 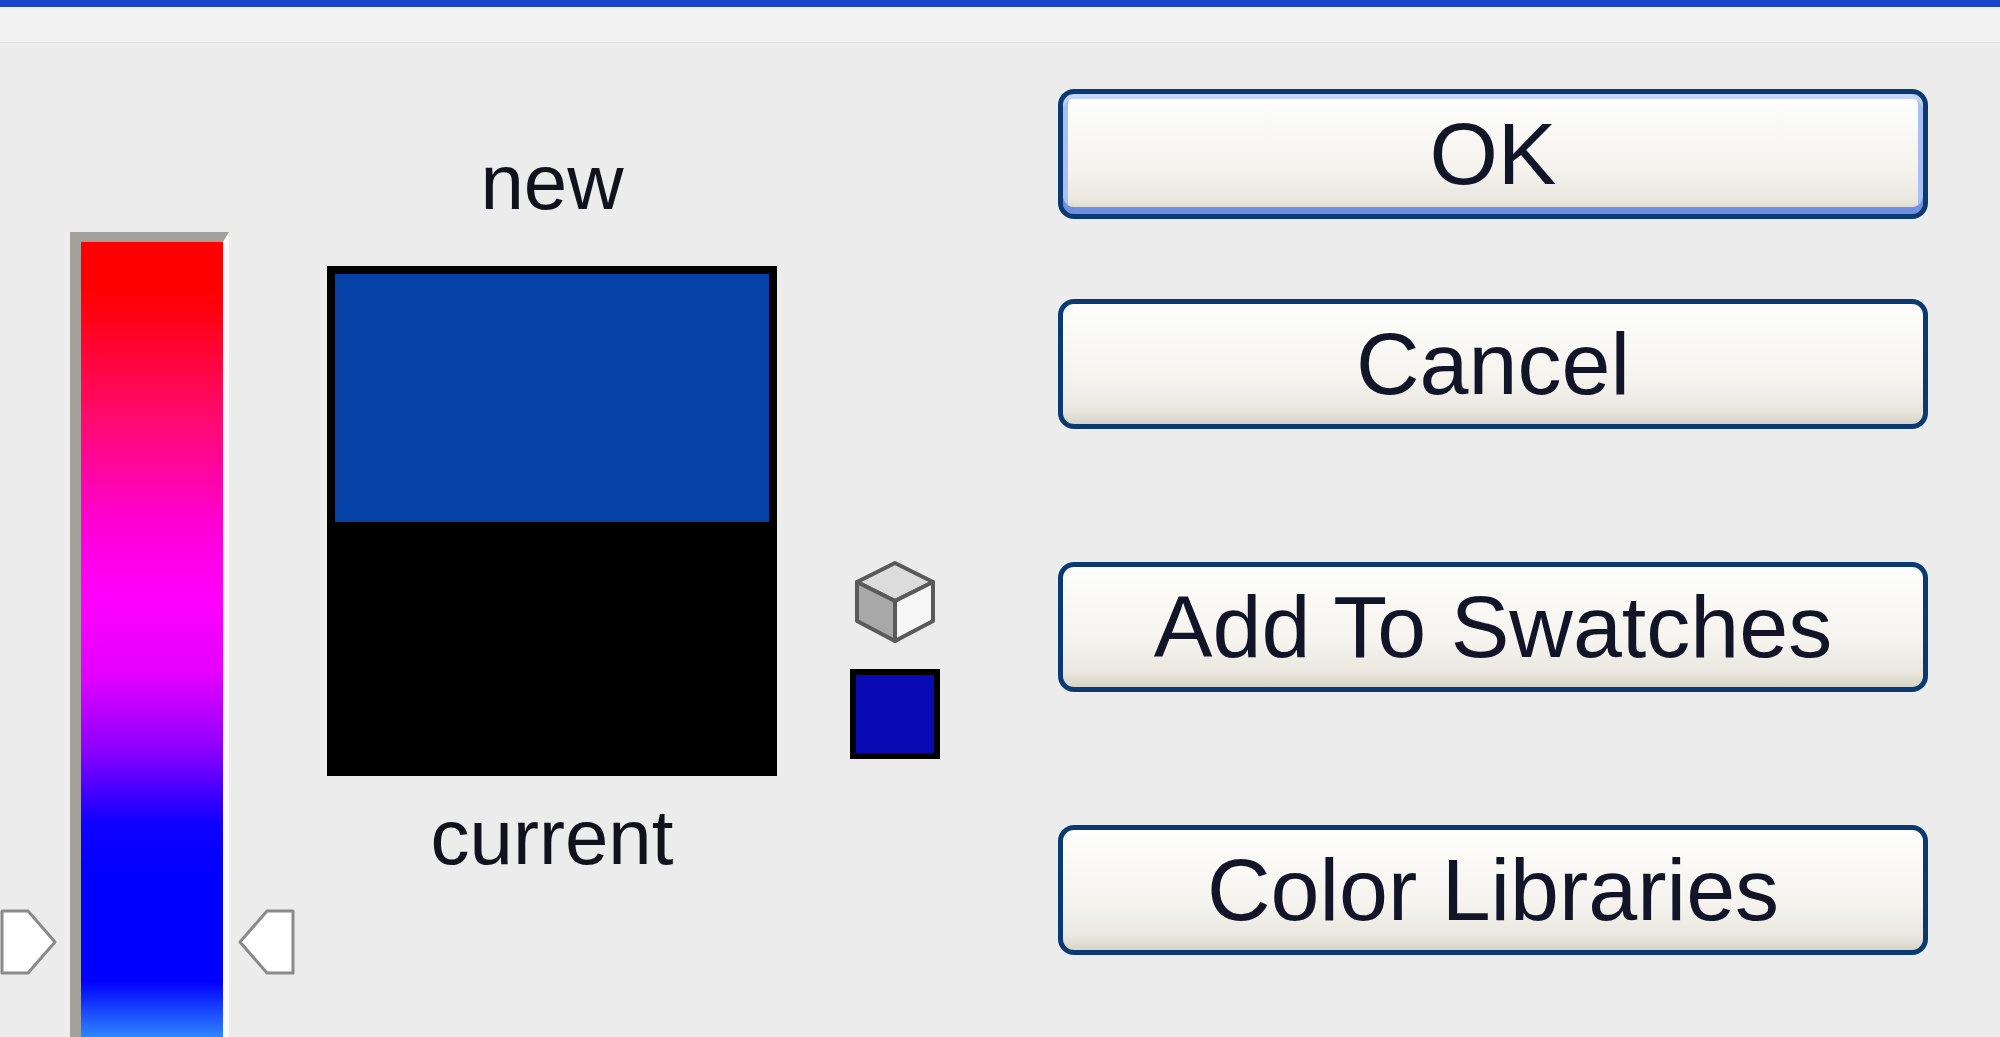 What do you see at coordinates (552, 182) in the screenshot?
I see `swatch-caption: new` at bounding box center [552, 182].